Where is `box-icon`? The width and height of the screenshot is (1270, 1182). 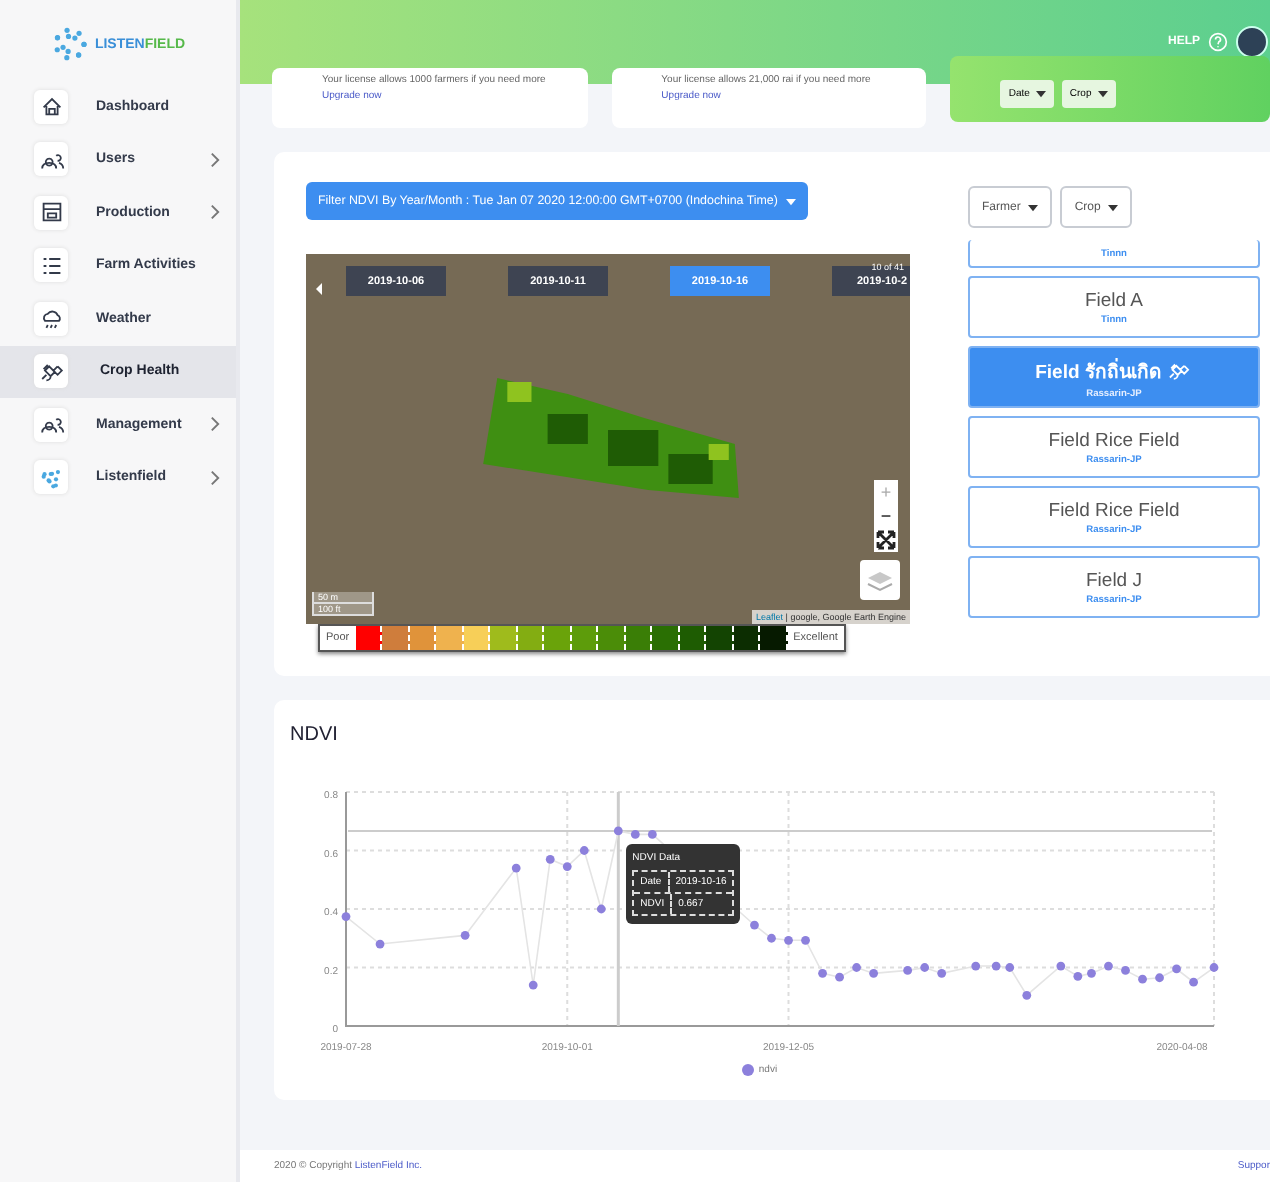 box-icon is located at coordinates (51, 212).